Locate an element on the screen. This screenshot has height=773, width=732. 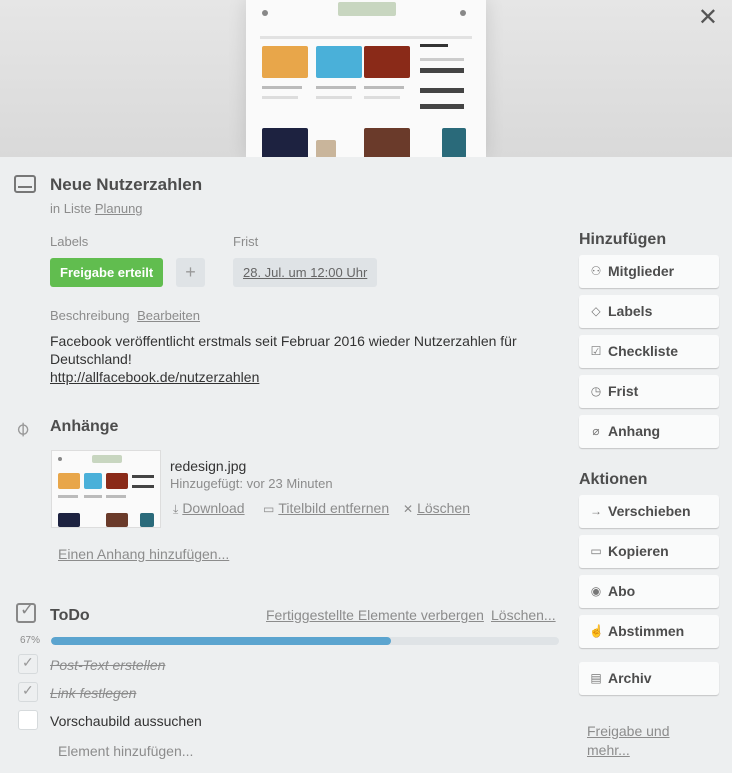
checkbox-icon: ☑ is located at coordinates (596, 351).